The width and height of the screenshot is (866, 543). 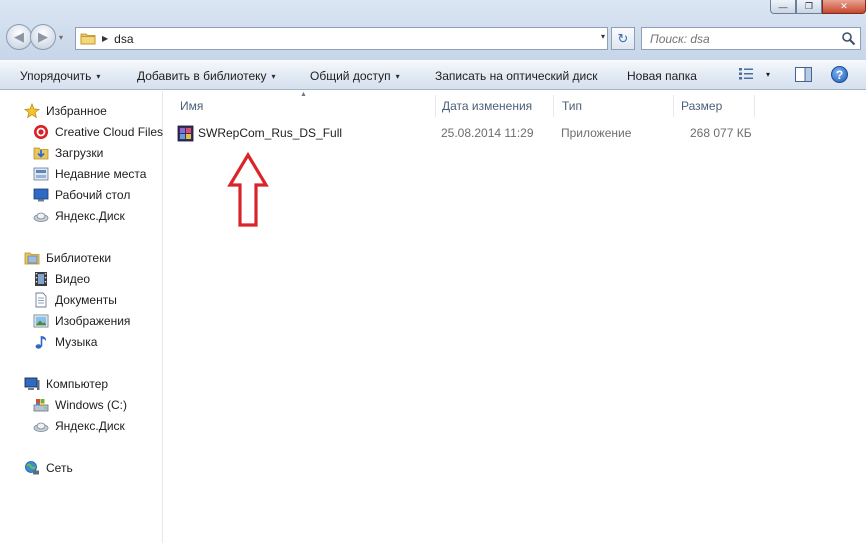 What do you see at coordinates (43, 37) in the screenshot?
I see `forward-button: ▶` at bounding box center [43, 37].